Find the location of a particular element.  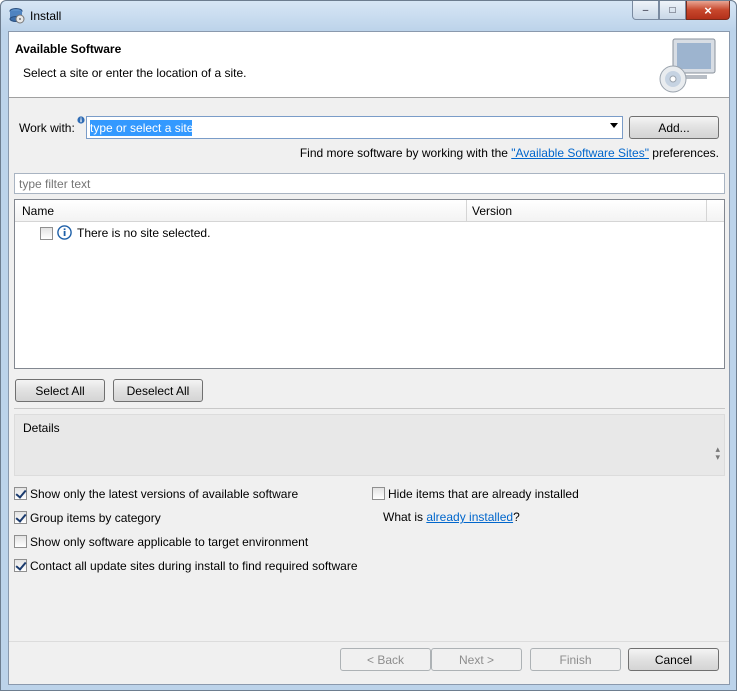

filter-input is located at coordinates (364, 183).